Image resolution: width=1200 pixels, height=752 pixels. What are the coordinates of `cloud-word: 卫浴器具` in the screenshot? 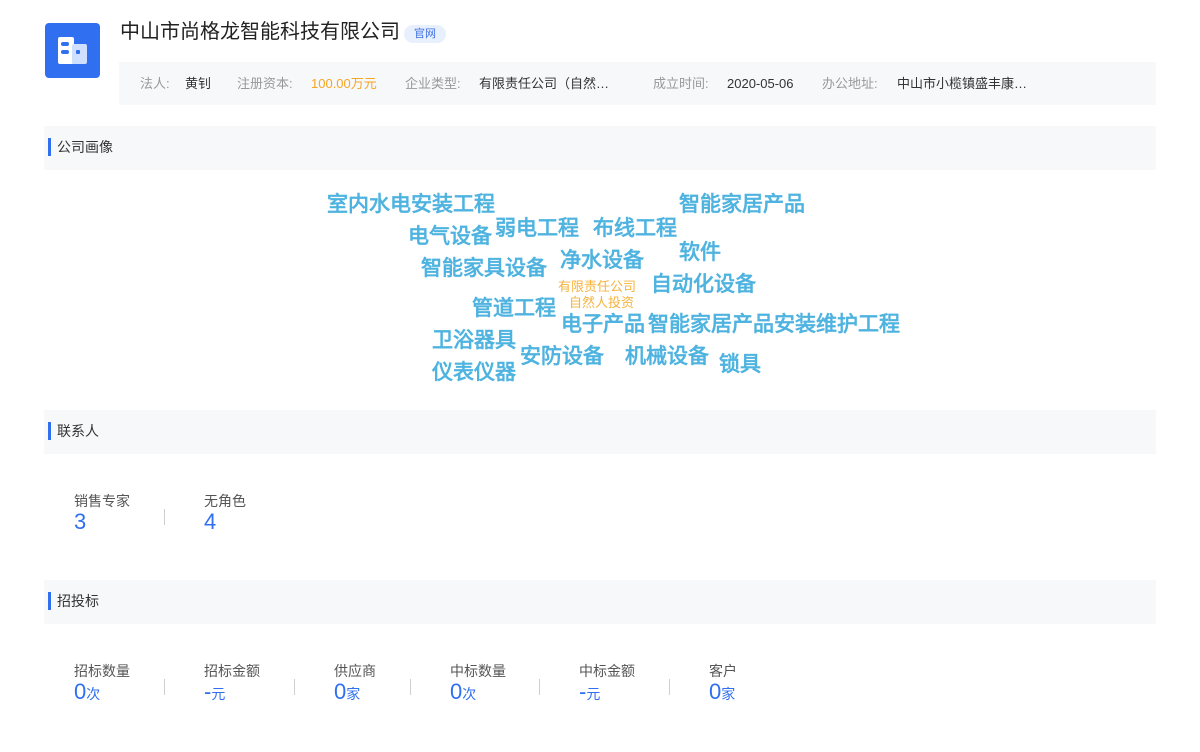 It's located at (474, 340).